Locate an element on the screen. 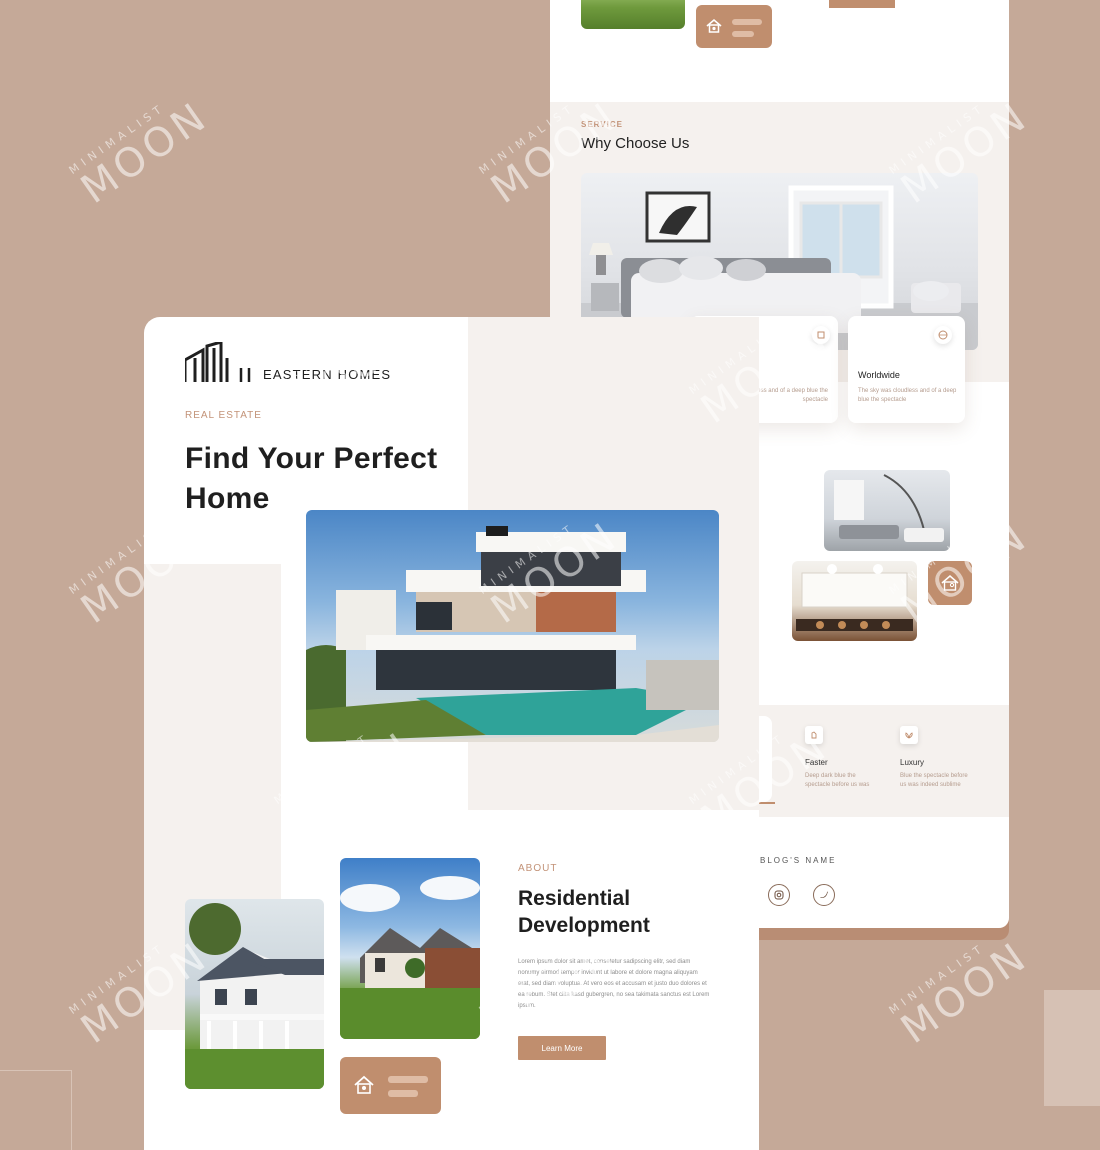 The width and height of the screenshot is (1100, 1150). brand-name: EASTERN HOMES is located at coordinates (327, 374).